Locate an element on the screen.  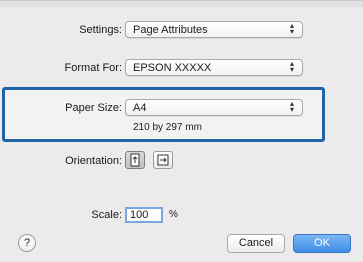
settings-popup: Page Attributes ▴ ▾ is located at coordinates (214, 29).